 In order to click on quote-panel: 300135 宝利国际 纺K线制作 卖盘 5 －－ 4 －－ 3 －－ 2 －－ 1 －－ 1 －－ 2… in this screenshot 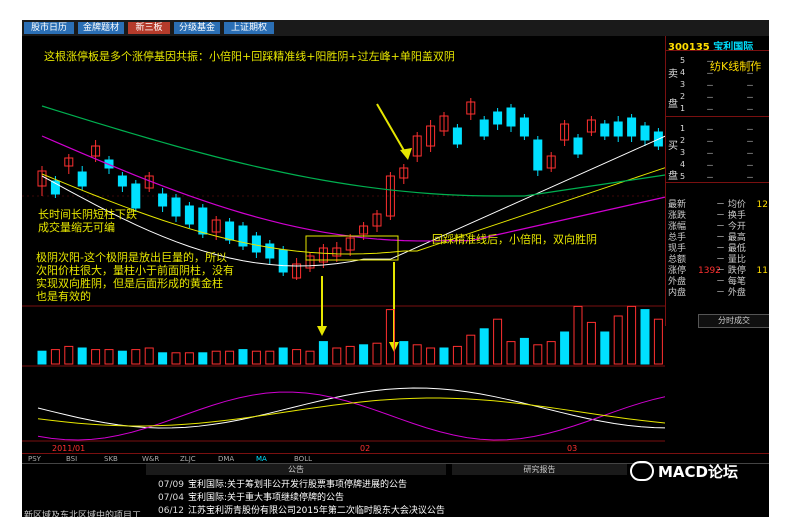, I will do `click(717, 182)`.